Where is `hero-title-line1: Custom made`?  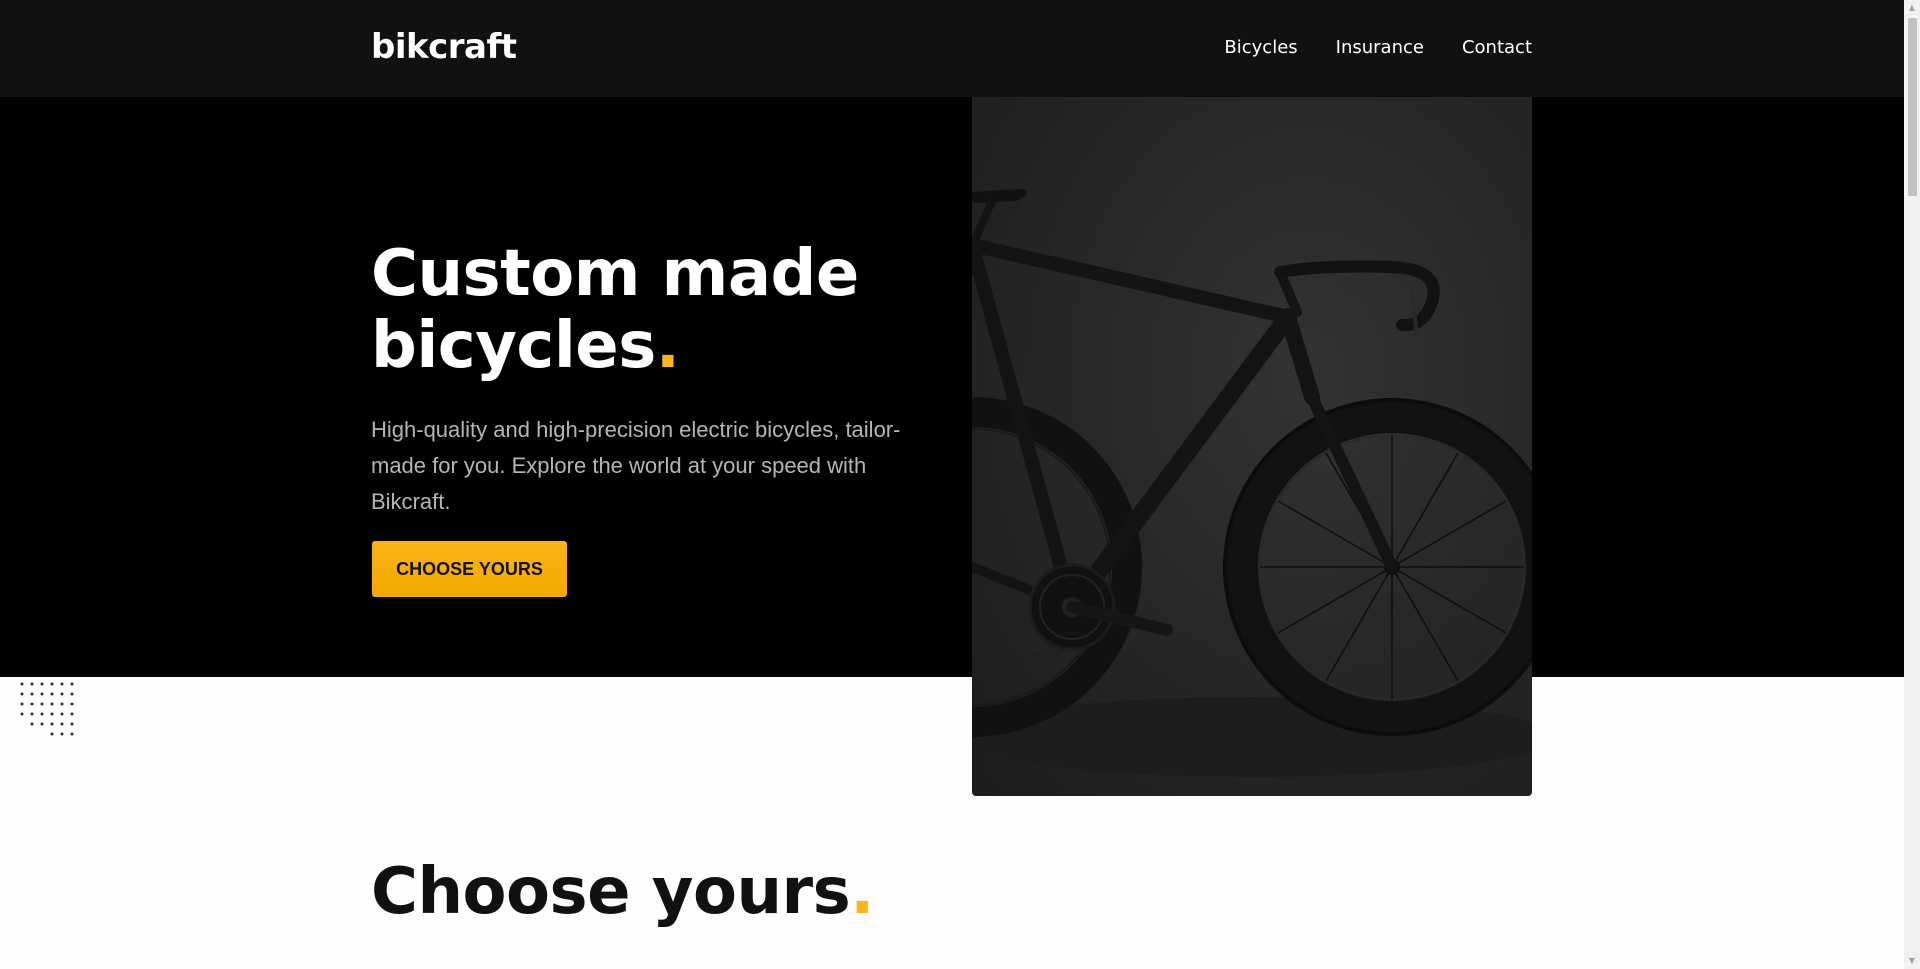
hero-title-line1: Custom made is located at coordinates (615, 274).